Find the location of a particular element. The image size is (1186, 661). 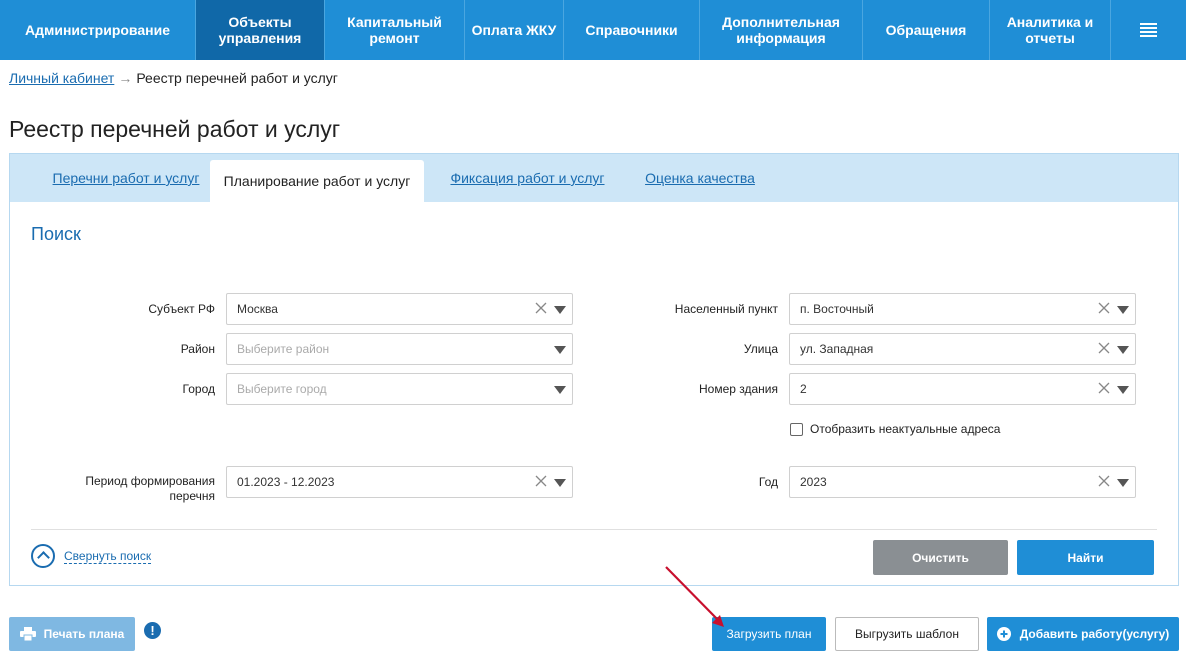

show-inactive-label: Отобразить неактуальные адреса is located at coordinates (905, 429).